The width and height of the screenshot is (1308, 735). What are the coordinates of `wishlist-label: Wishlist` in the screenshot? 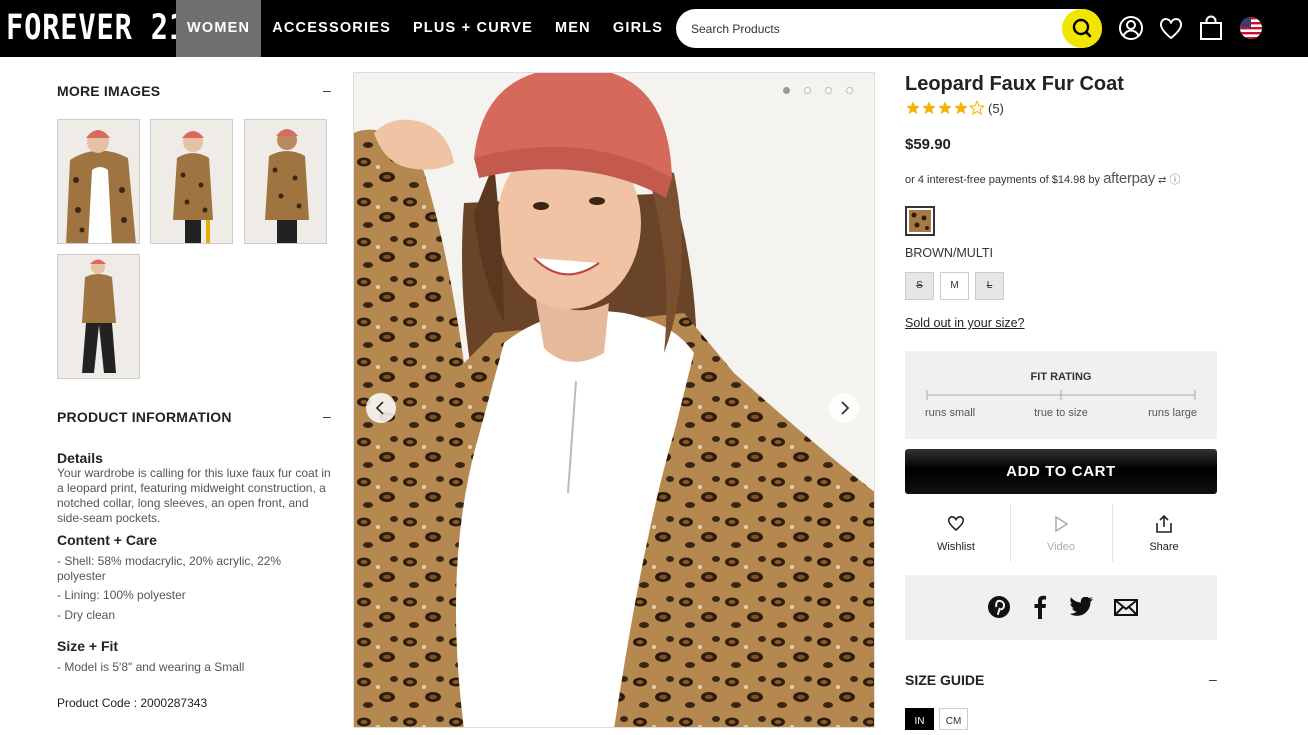 It's located at (956, 547).